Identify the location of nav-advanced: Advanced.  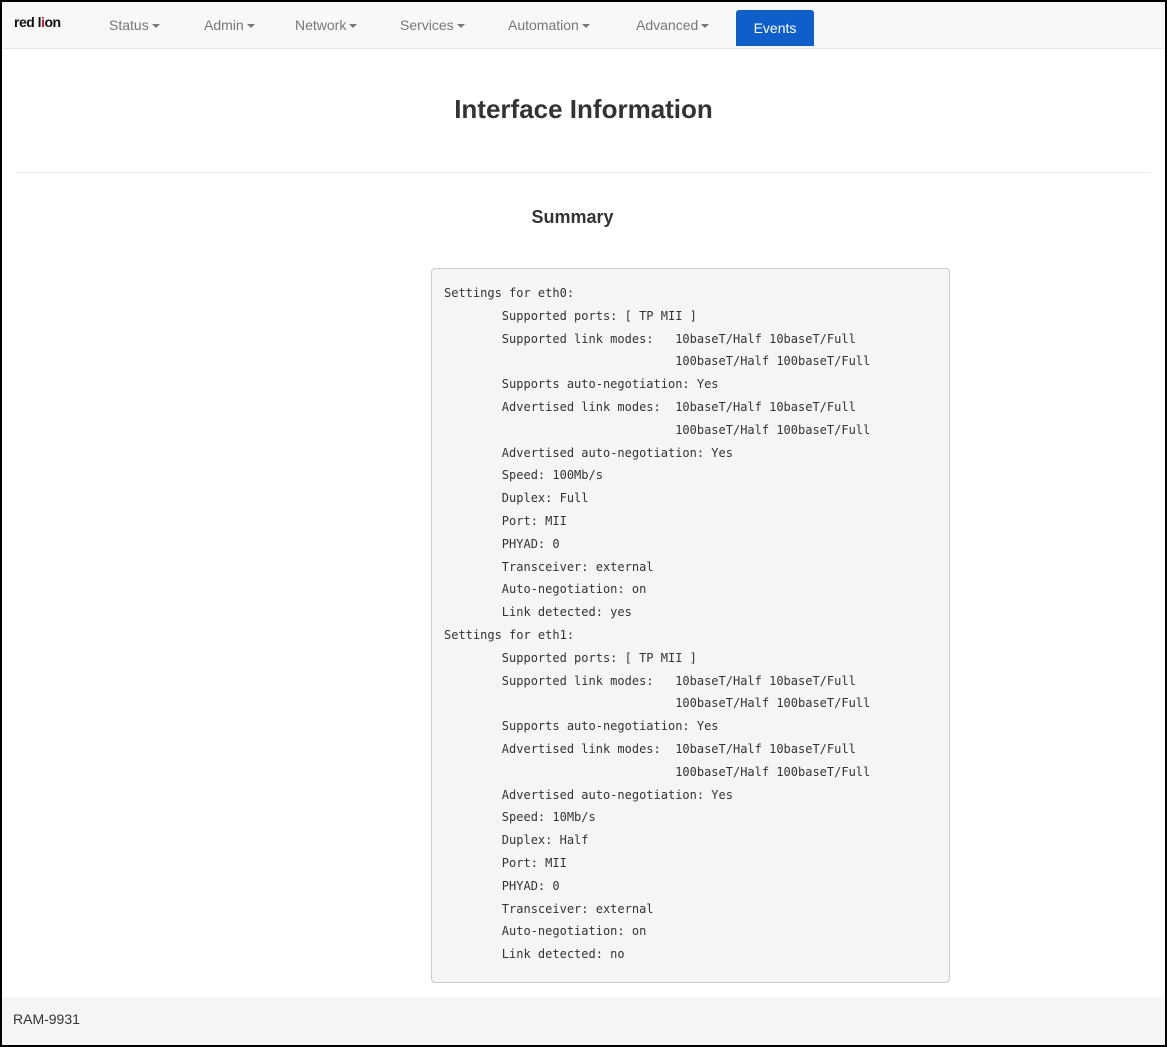
(673, 25).